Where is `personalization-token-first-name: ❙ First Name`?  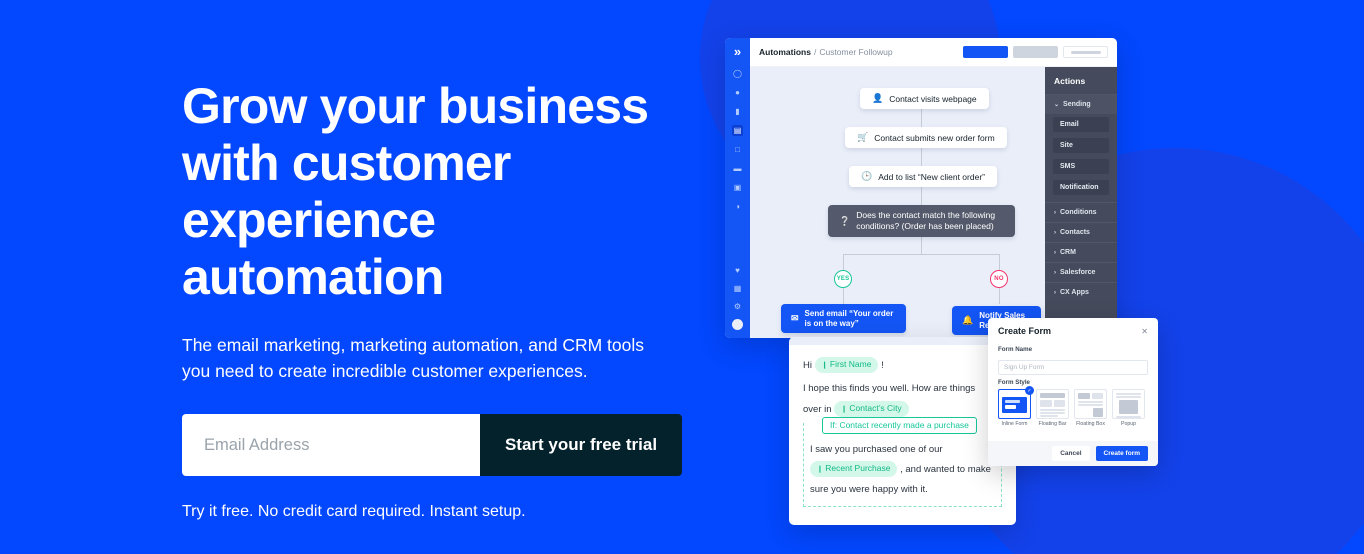 personalization-token-first-name: ❙ First Name is located at coordinates (846, 365).